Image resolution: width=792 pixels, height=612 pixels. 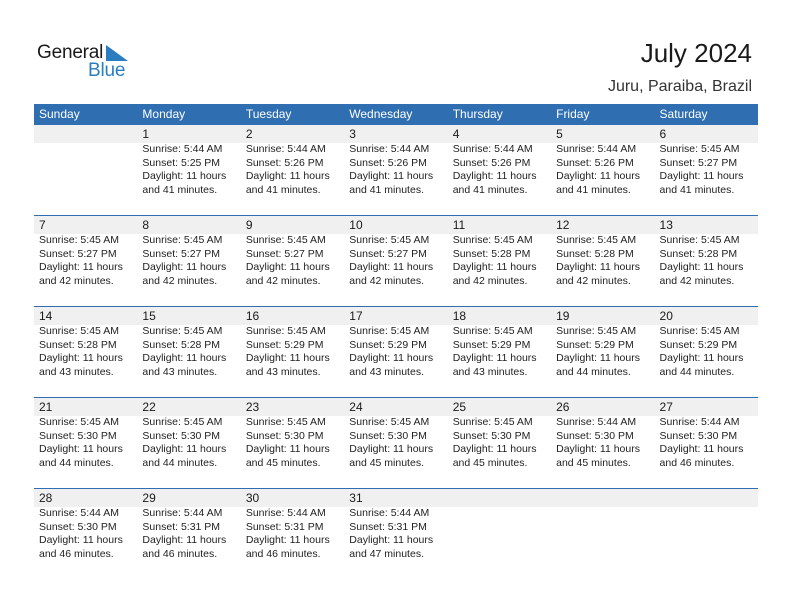 What do you see at coordinates (593, 462) in the screenshot?
I see `daylight-minutes: and 45 minutes.` at bounding box center [593, 462].